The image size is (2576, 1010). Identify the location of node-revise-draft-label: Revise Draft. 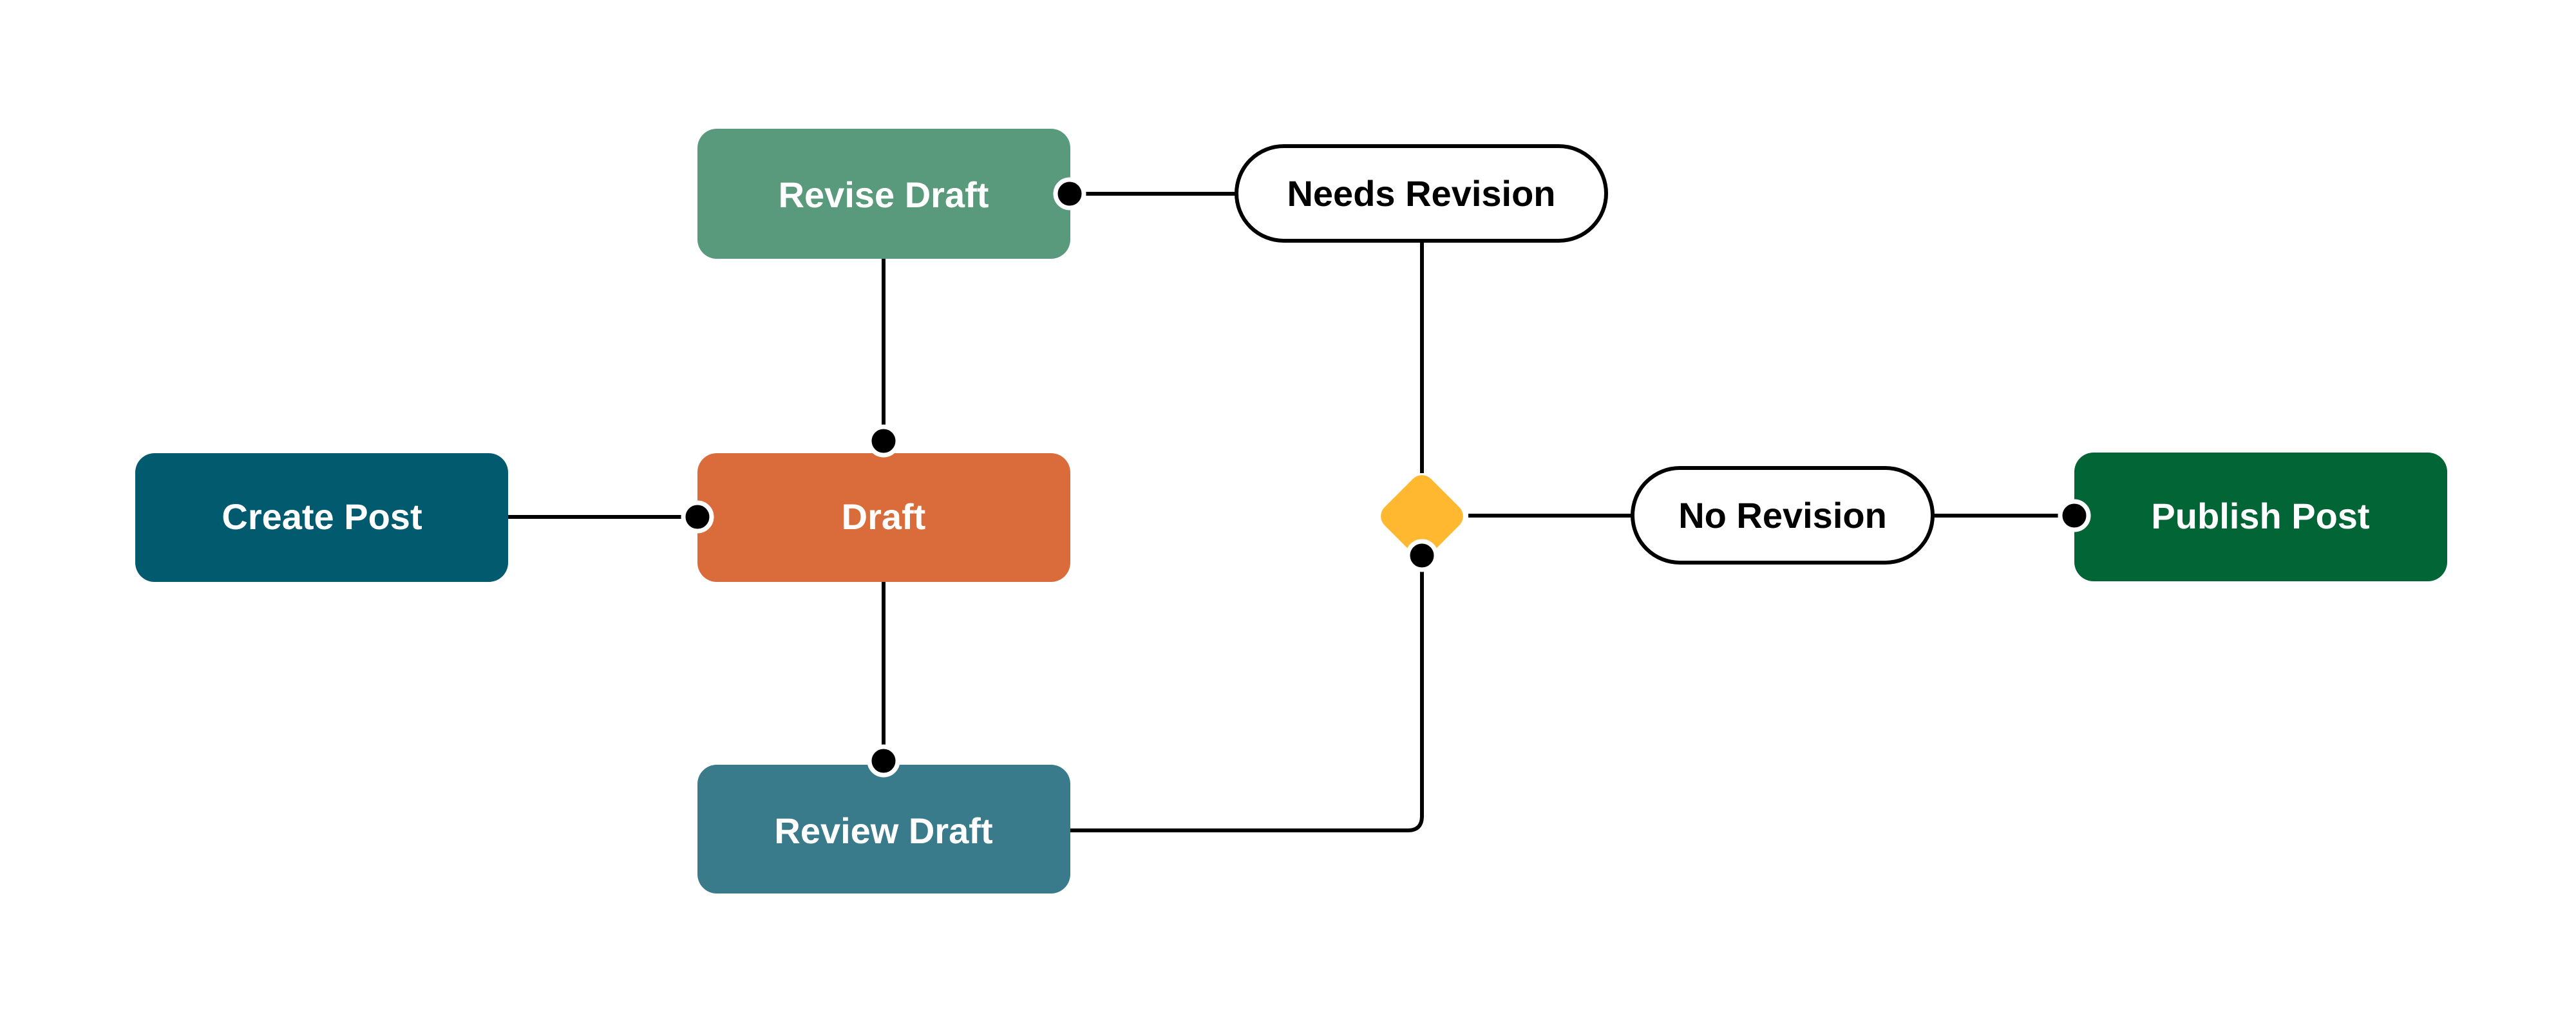
(884, 194).